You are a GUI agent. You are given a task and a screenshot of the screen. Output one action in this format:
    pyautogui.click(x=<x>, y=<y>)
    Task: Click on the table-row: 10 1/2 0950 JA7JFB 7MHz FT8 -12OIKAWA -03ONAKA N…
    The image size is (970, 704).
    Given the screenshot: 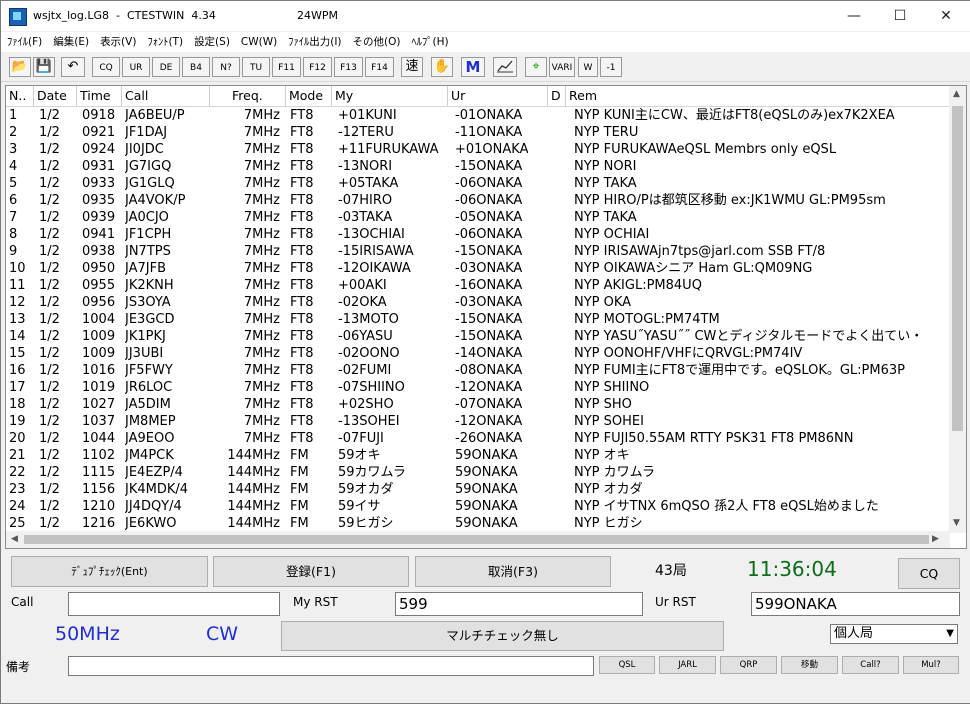 What is the action you would take?
    pyautogui.click(x=478, y=268)
    